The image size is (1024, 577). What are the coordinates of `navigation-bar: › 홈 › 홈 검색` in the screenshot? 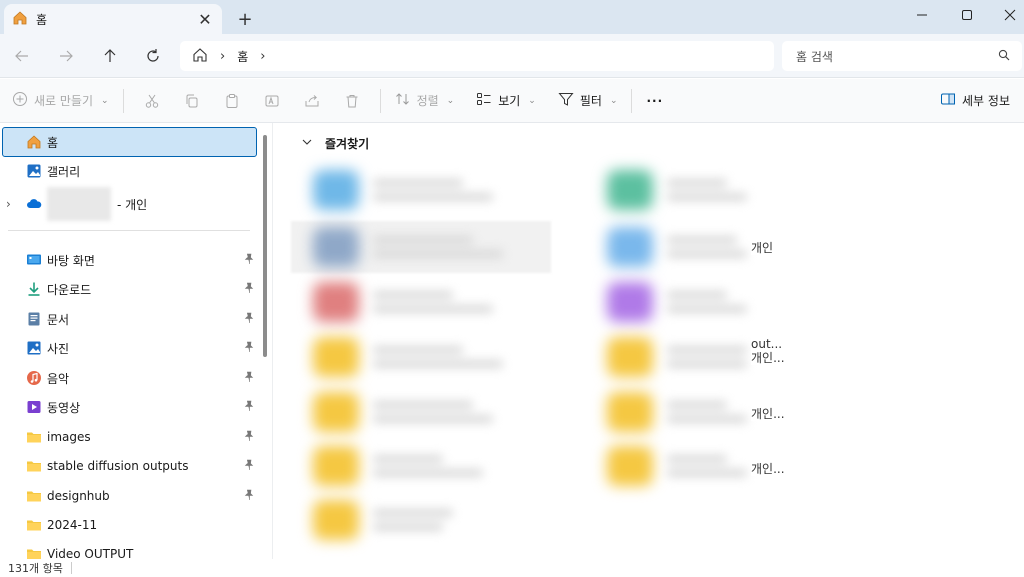 It's located at (512, 56).